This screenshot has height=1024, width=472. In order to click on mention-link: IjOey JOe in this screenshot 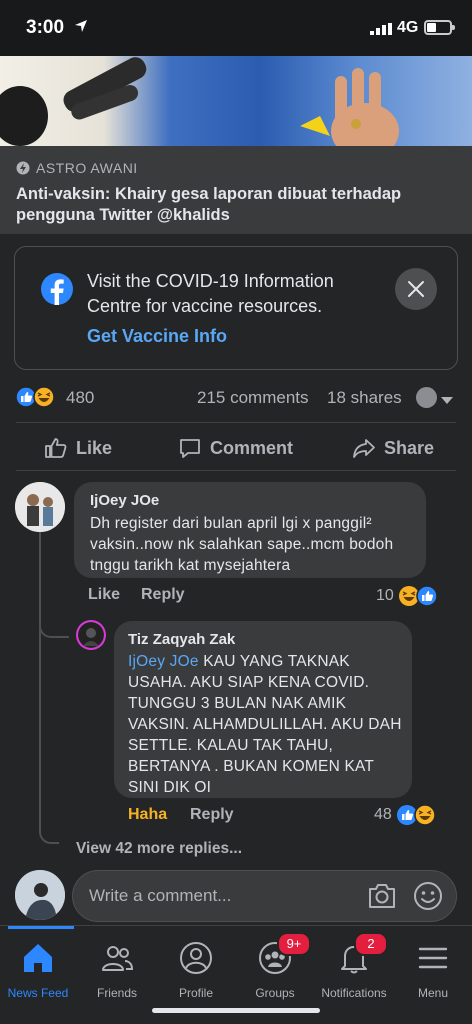, I will do `click(163, 661)`.